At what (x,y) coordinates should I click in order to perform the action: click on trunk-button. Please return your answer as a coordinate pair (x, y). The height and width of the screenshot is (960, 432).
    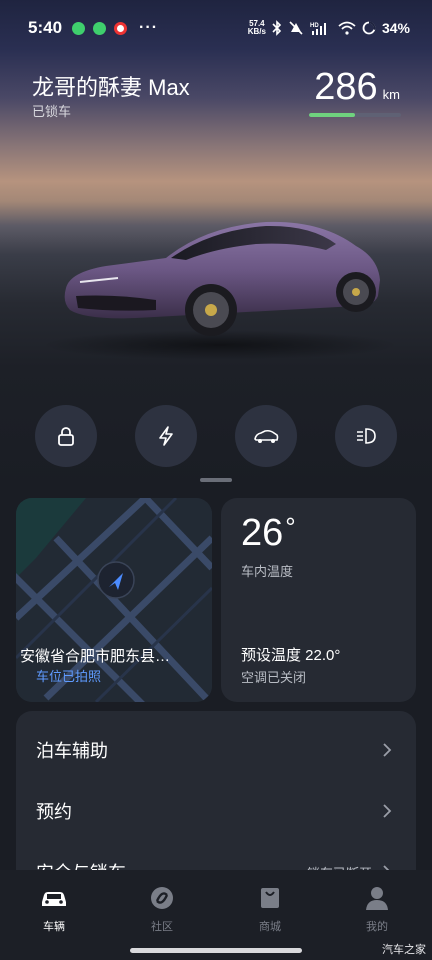
    Looking at the image, I should click on (266, 436).